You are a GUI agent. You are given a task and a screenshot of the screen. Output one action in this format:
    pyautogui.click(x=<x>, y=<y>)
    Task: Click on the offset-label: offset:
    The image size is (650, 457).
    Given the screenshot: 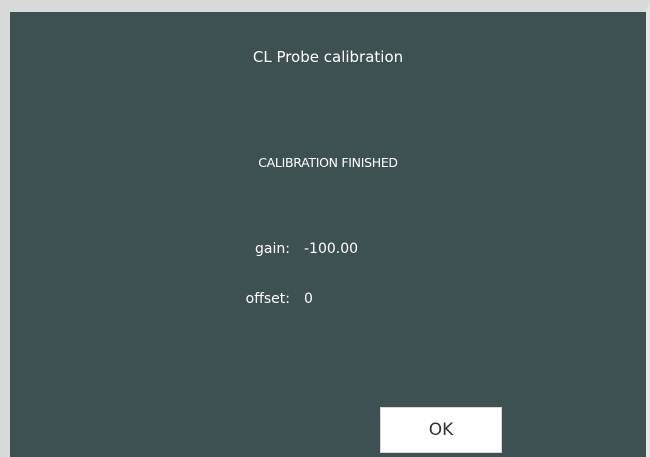 What is the action you would take?
    pyautogui.click(x=267, y=299)
    